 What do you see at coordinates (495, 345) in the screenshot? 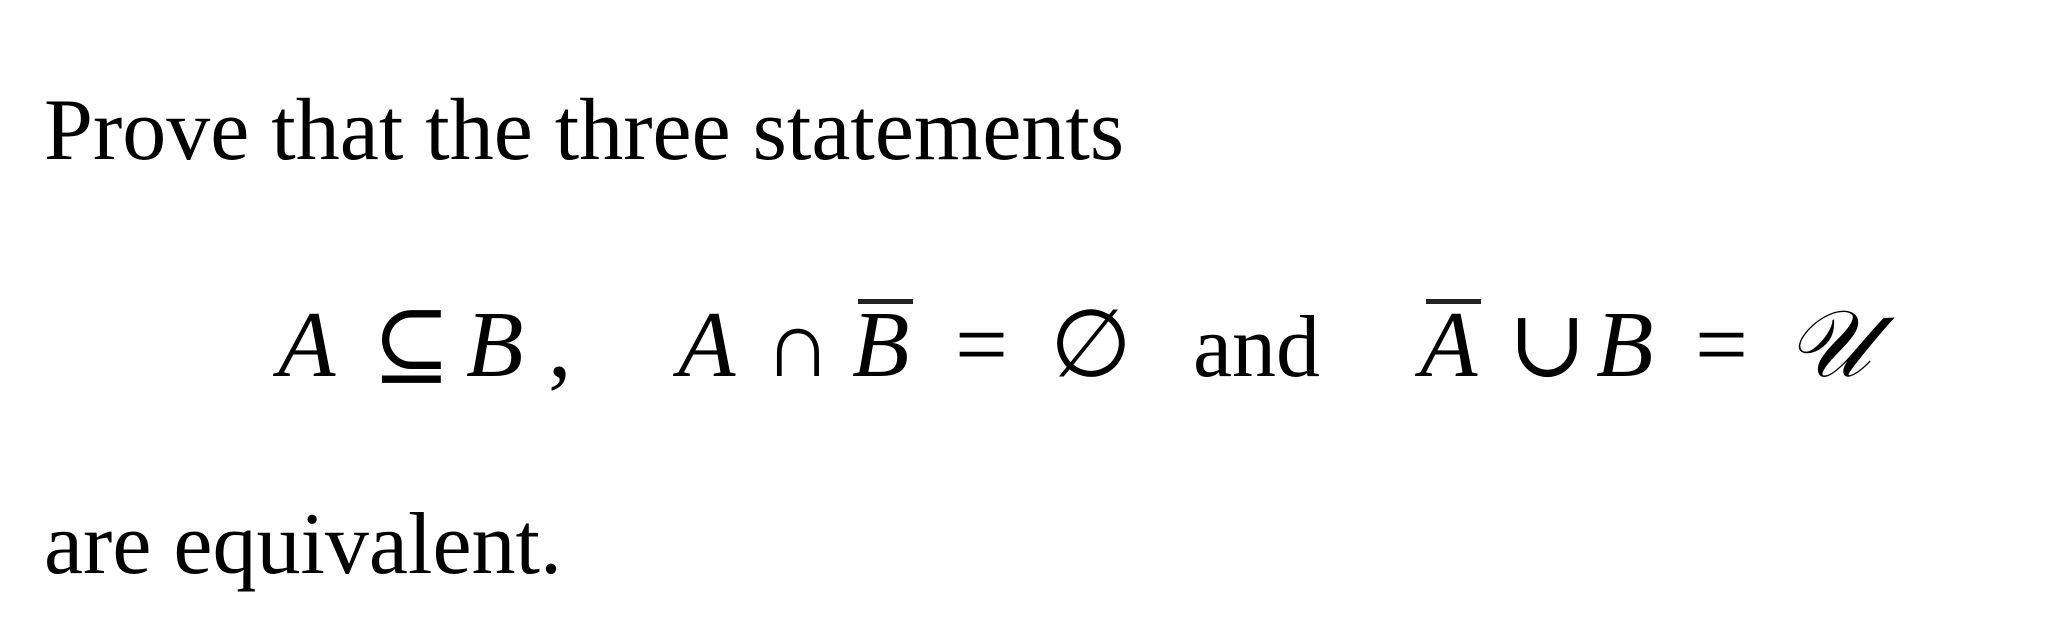
I see `statement-subset-rhs: B` at bounding box center [495, 345].